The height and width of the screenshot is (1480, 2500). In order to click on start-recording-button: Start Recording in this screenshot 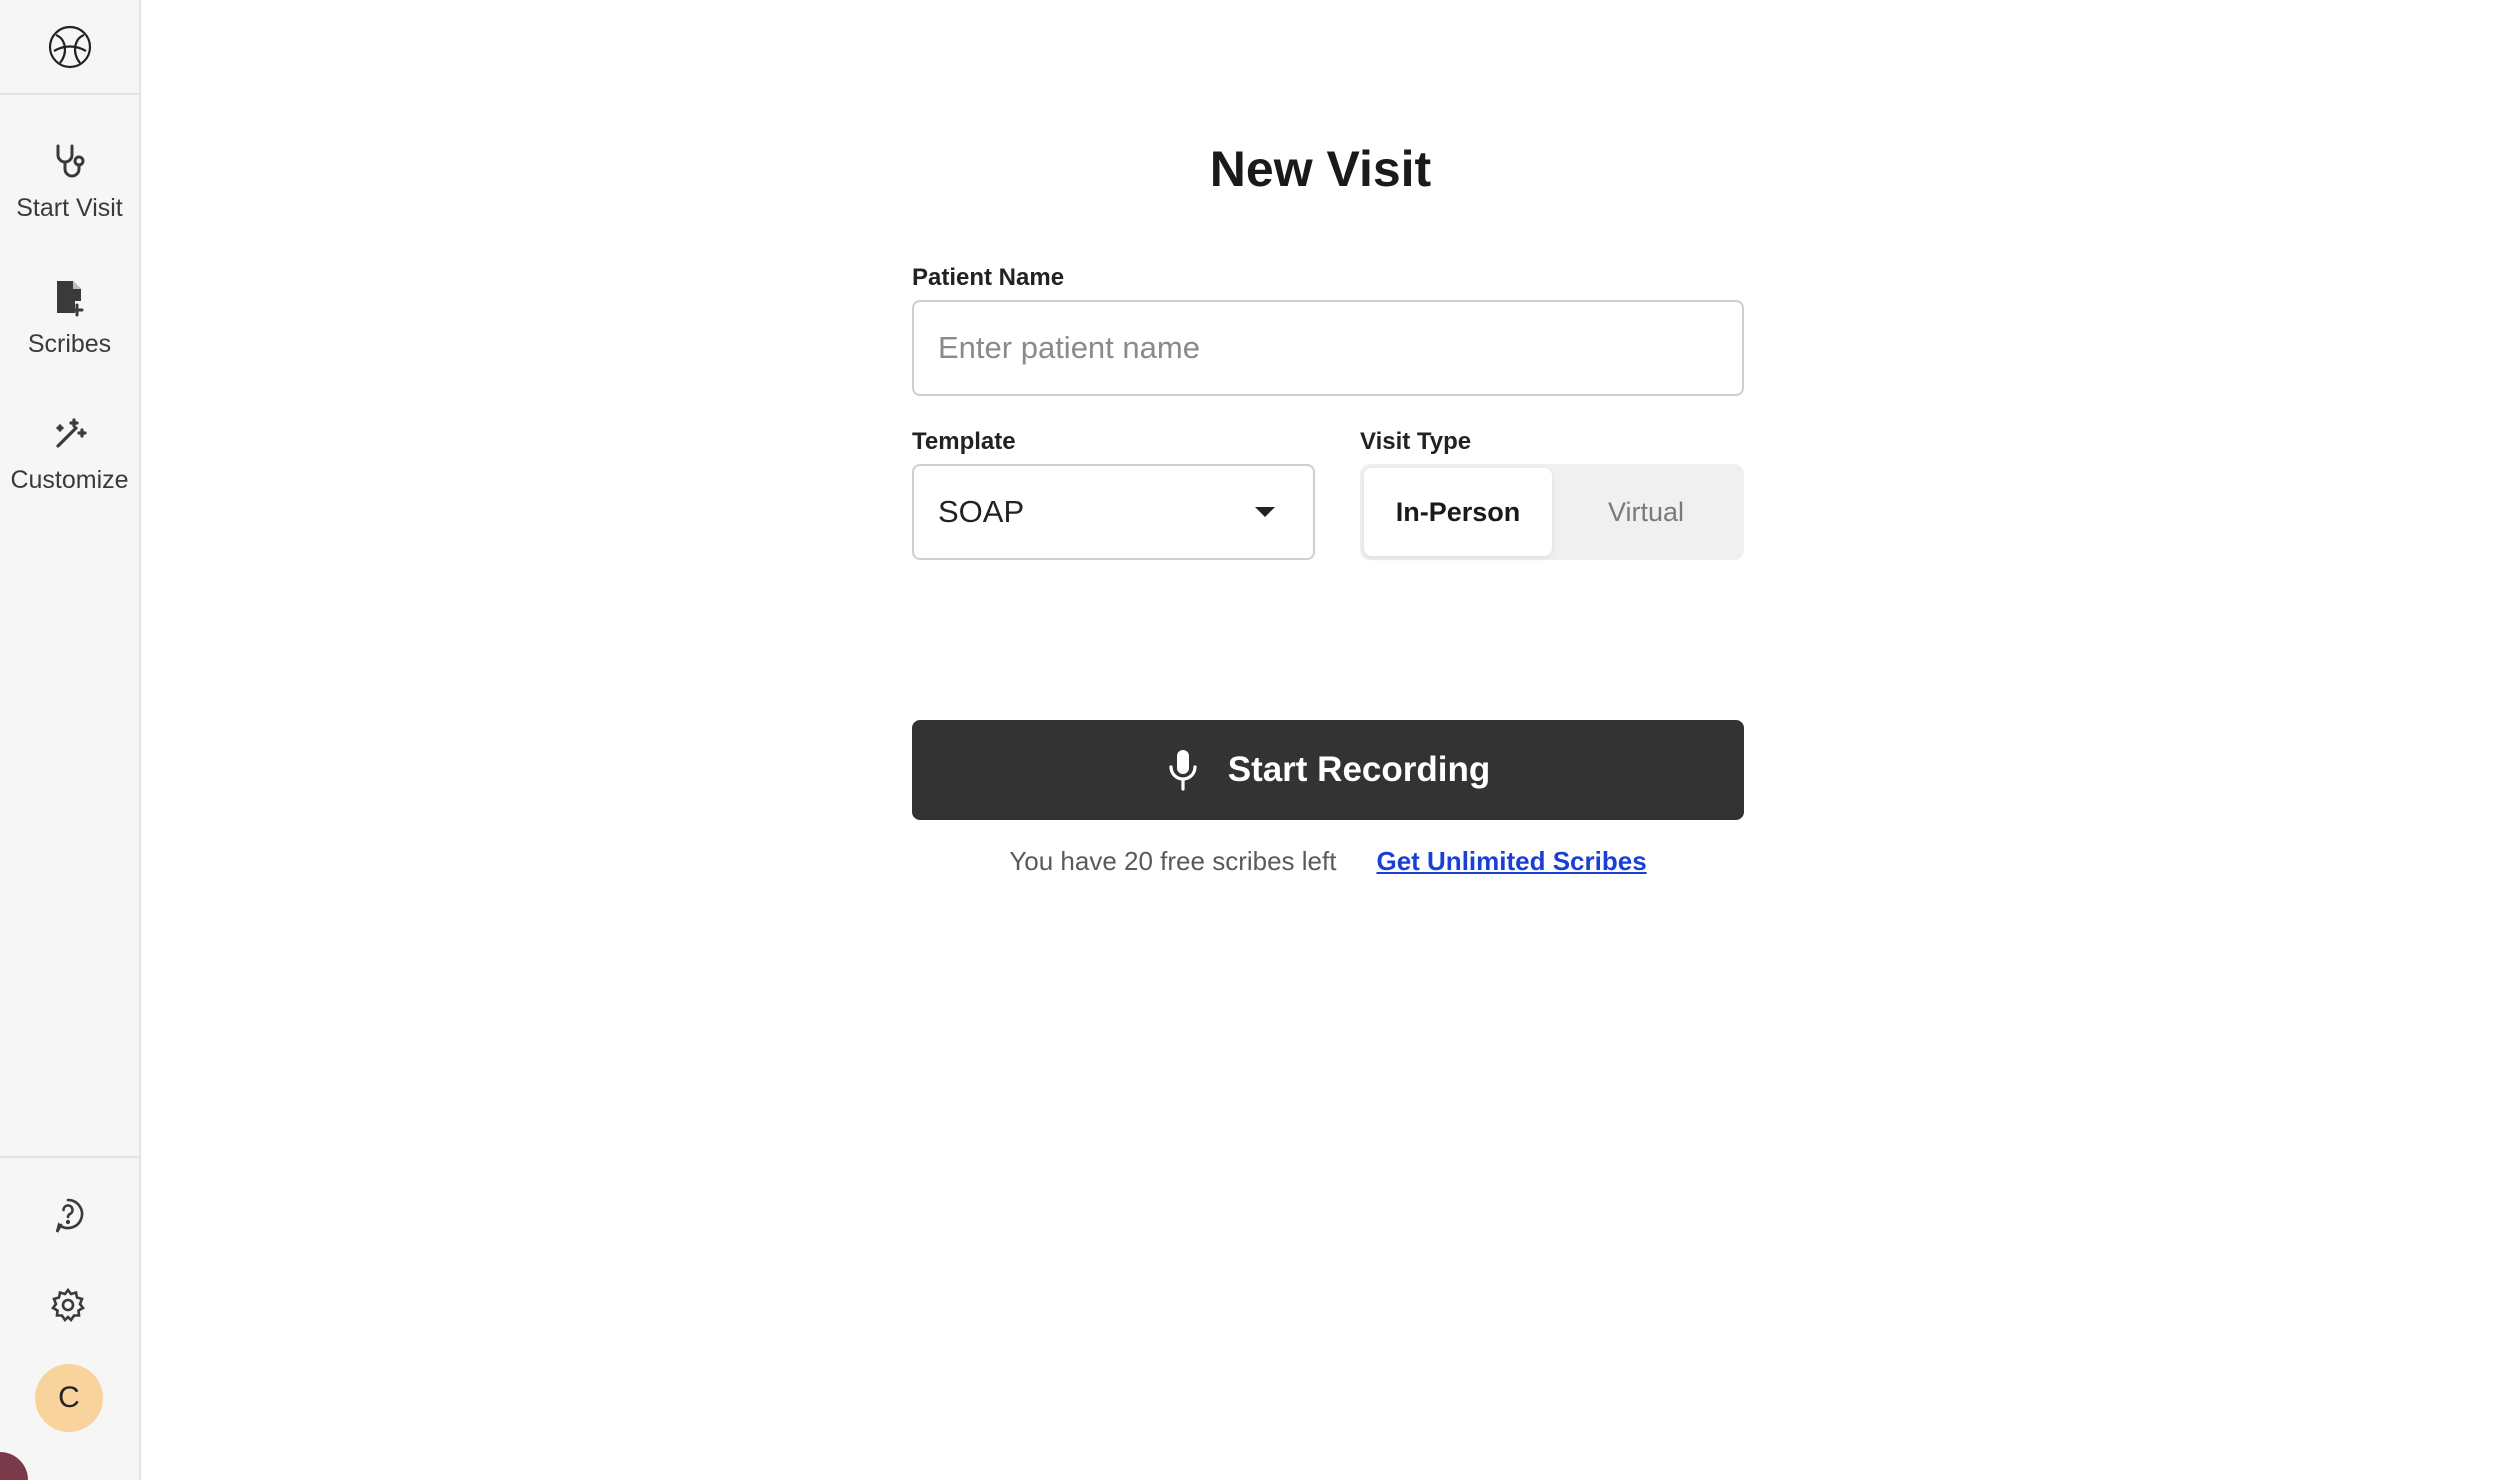, I will do `click(1328, 770)`.